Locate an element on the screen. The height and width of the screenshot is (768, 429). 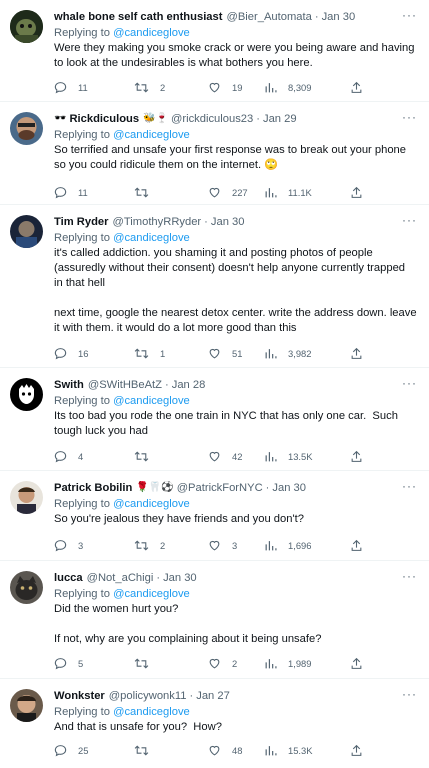
display-name: lucca is located at coordinates (68, 578).